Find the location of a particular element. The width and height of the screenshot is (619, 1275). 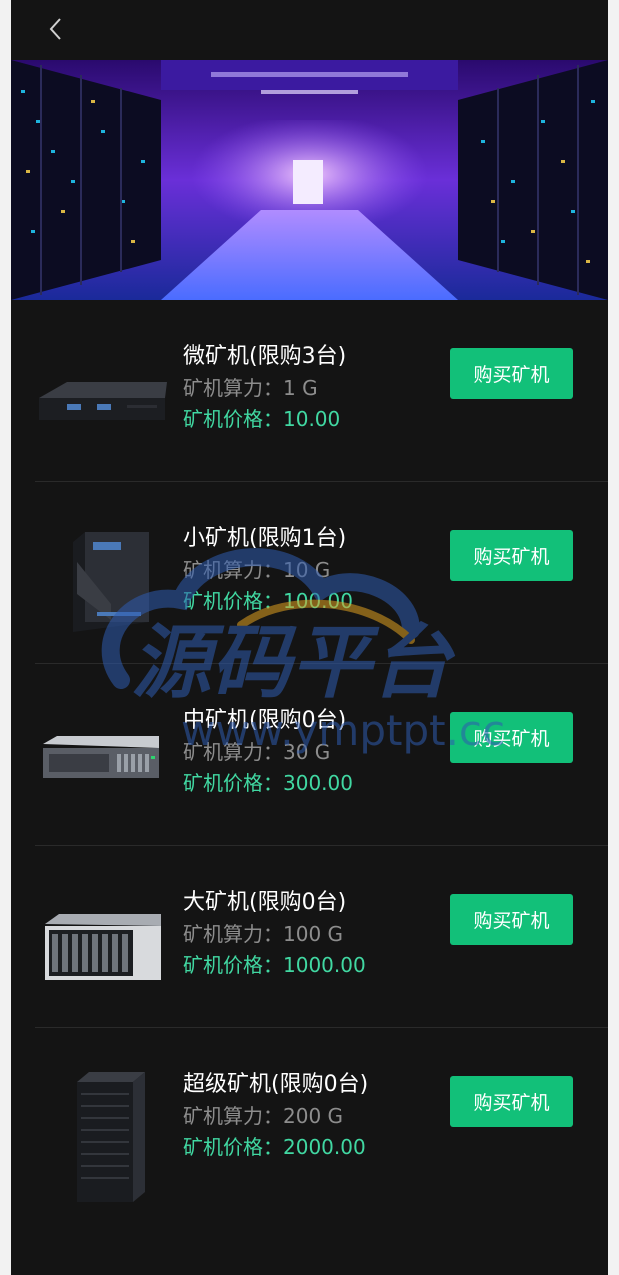

machine-title: 小矿机(限购1台) is located at coordinates (265, 538).